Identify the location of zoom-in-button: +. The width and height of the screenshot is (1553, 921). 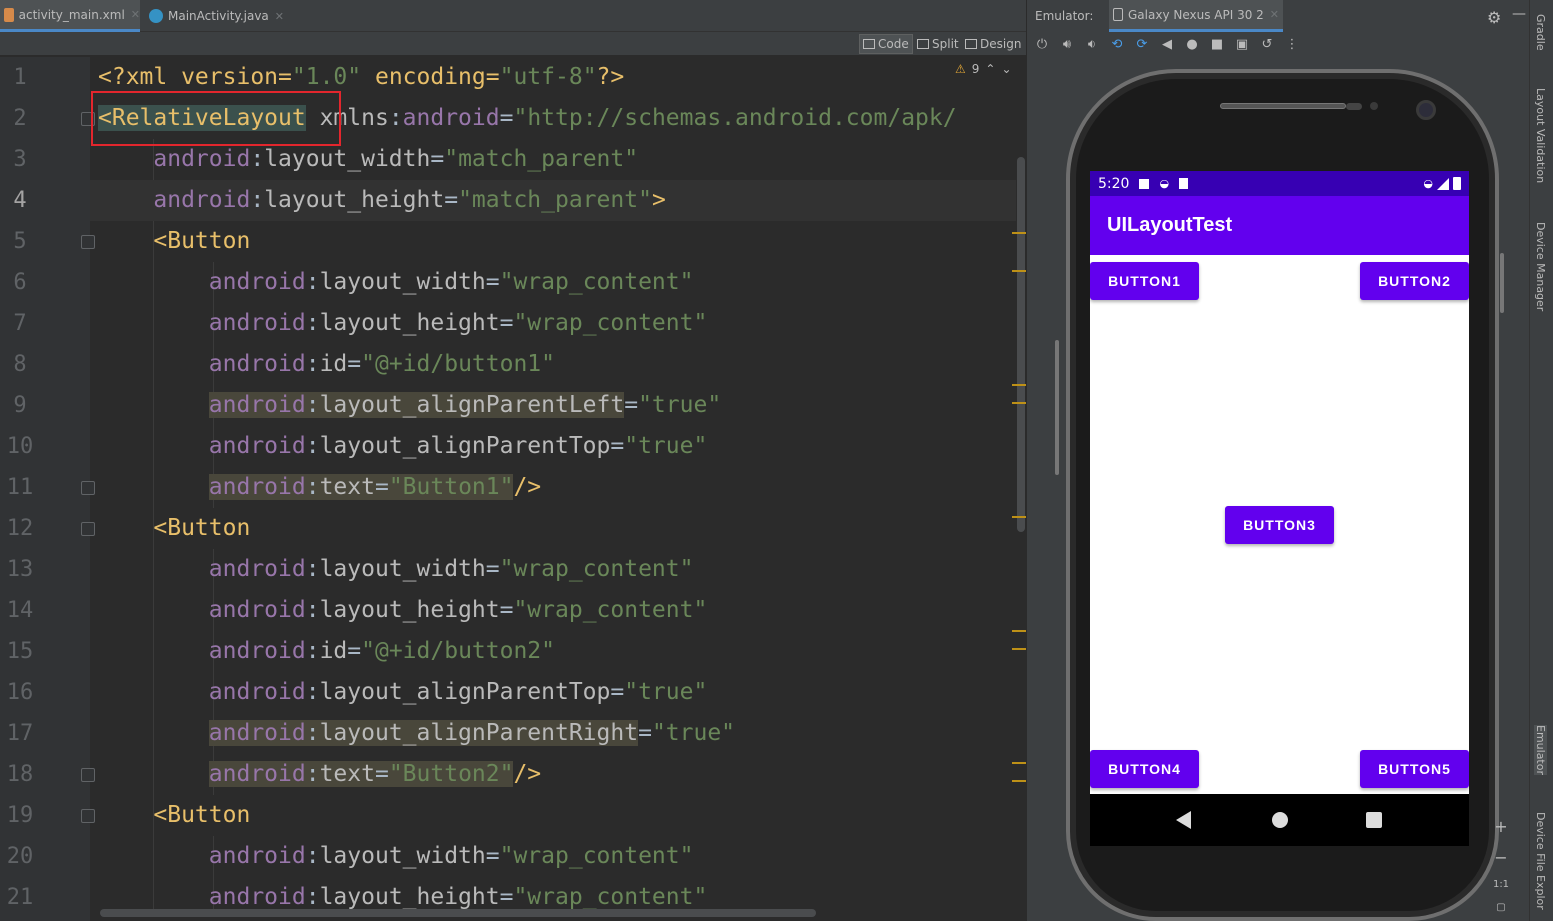
(1500, 826).